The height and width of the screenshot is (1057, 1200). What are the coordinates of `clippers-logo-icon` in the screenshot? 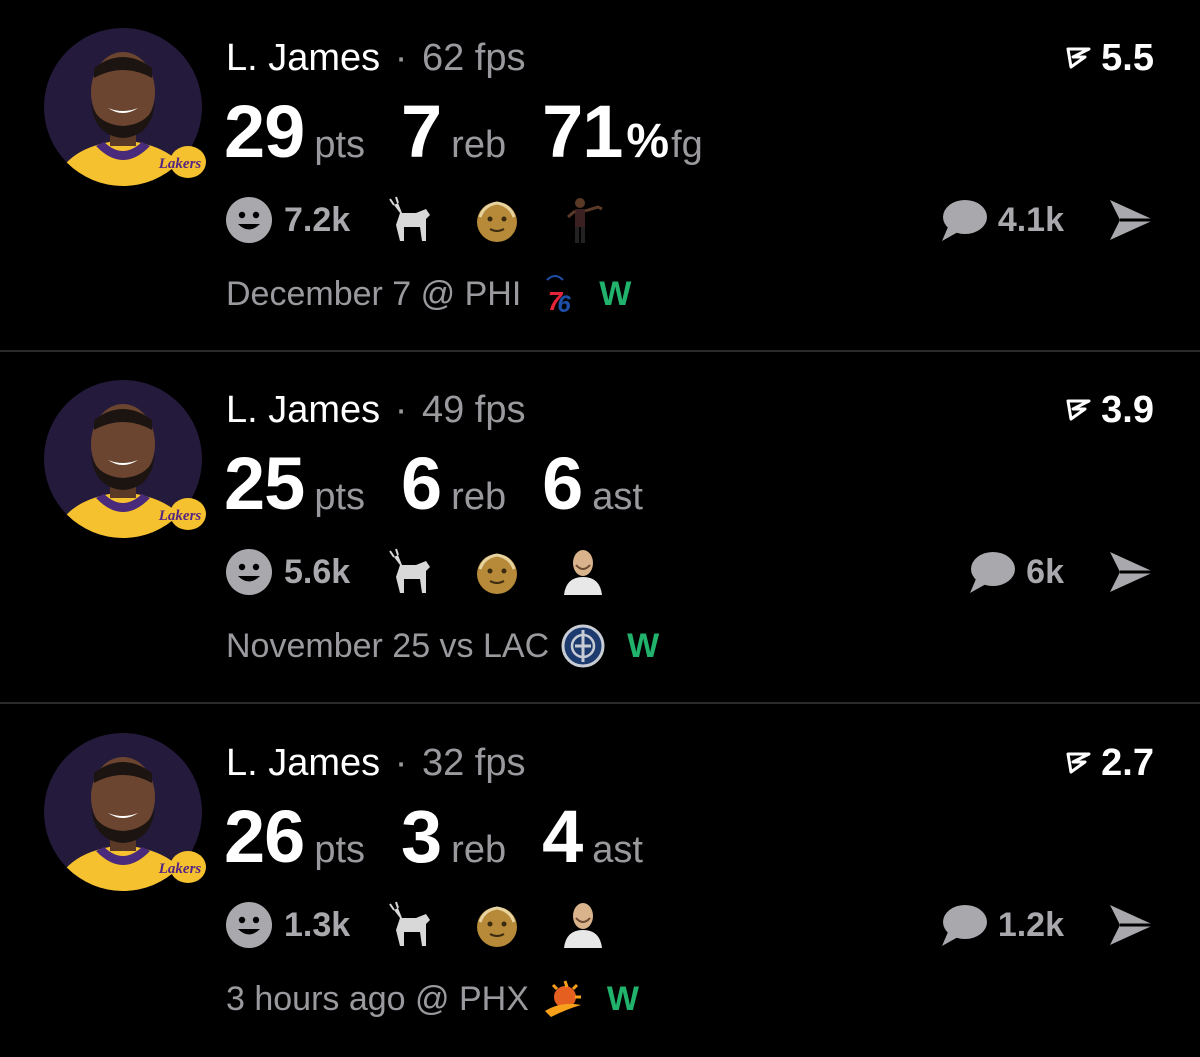 It's located at (583, 646).